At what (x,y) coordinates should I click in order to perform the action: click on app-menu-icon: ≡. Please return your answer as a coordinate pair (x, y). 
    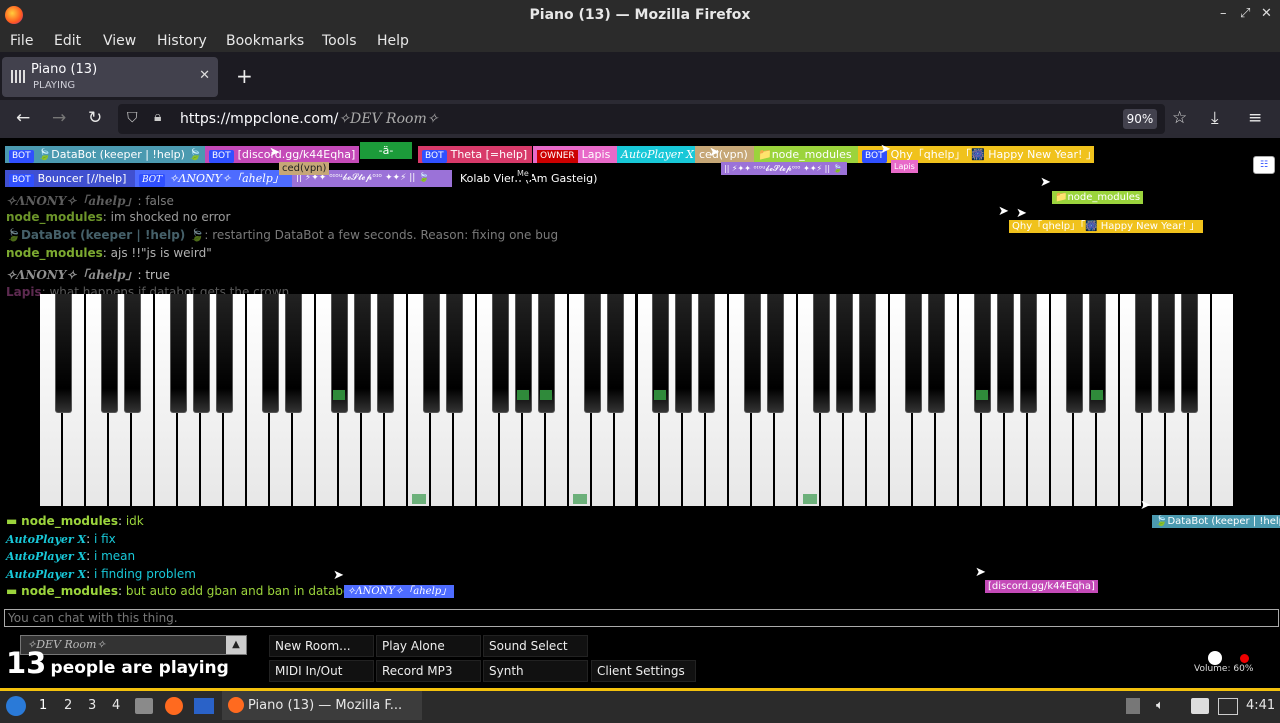
    Looking at the image, I should click on (1255, 118).